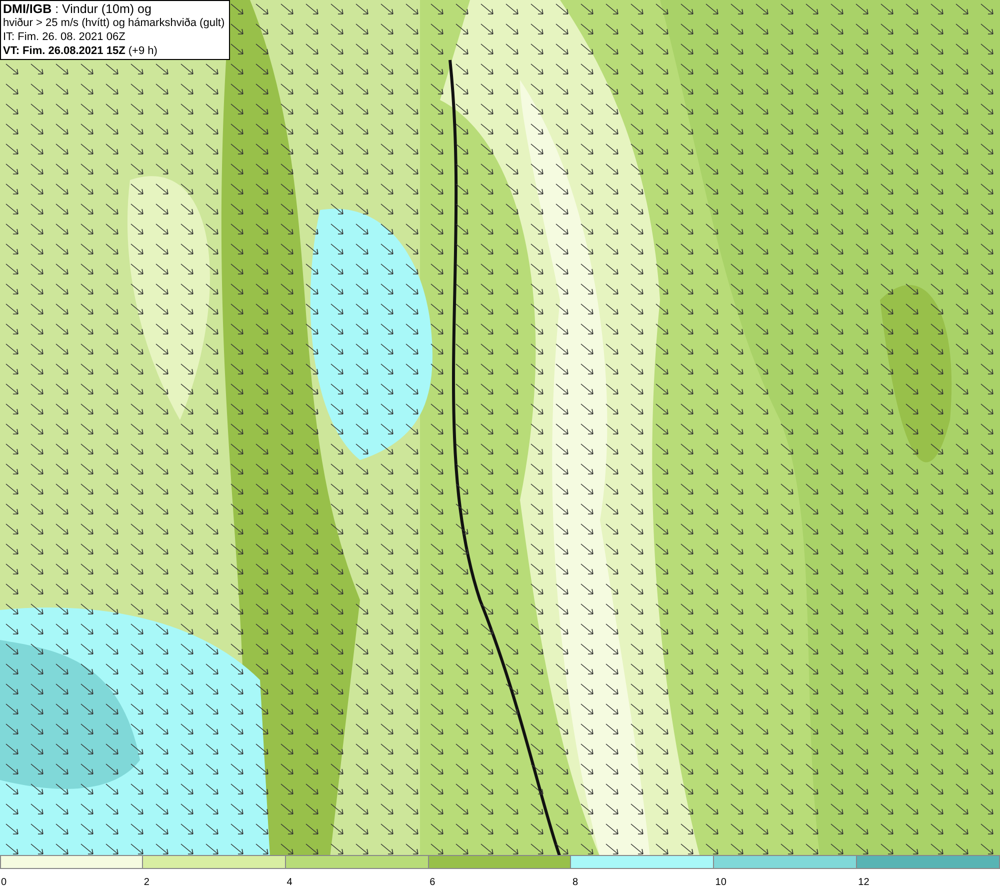 Image resolution: width=1000 pixels, height=887 pixels. I want to click on legend-tick-label: 10, so click(720, 882).